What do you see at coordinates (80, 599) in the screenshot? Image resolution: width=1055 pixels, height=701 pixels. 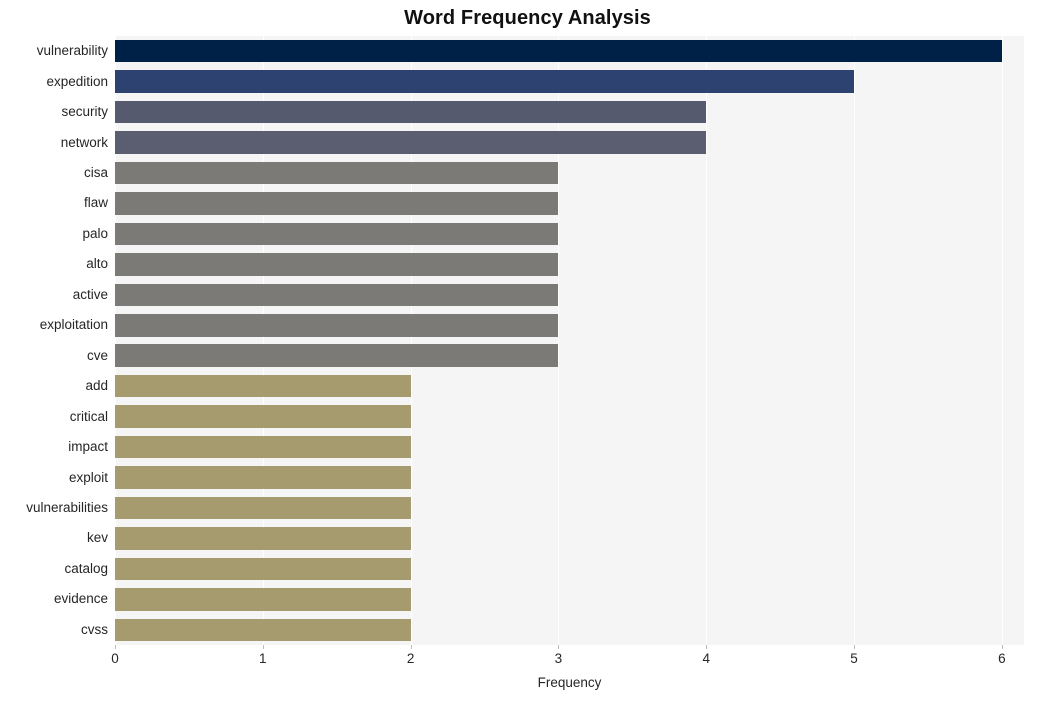 I see `y-tick-label-evidence: evidence` at bounding box center [80, 599].